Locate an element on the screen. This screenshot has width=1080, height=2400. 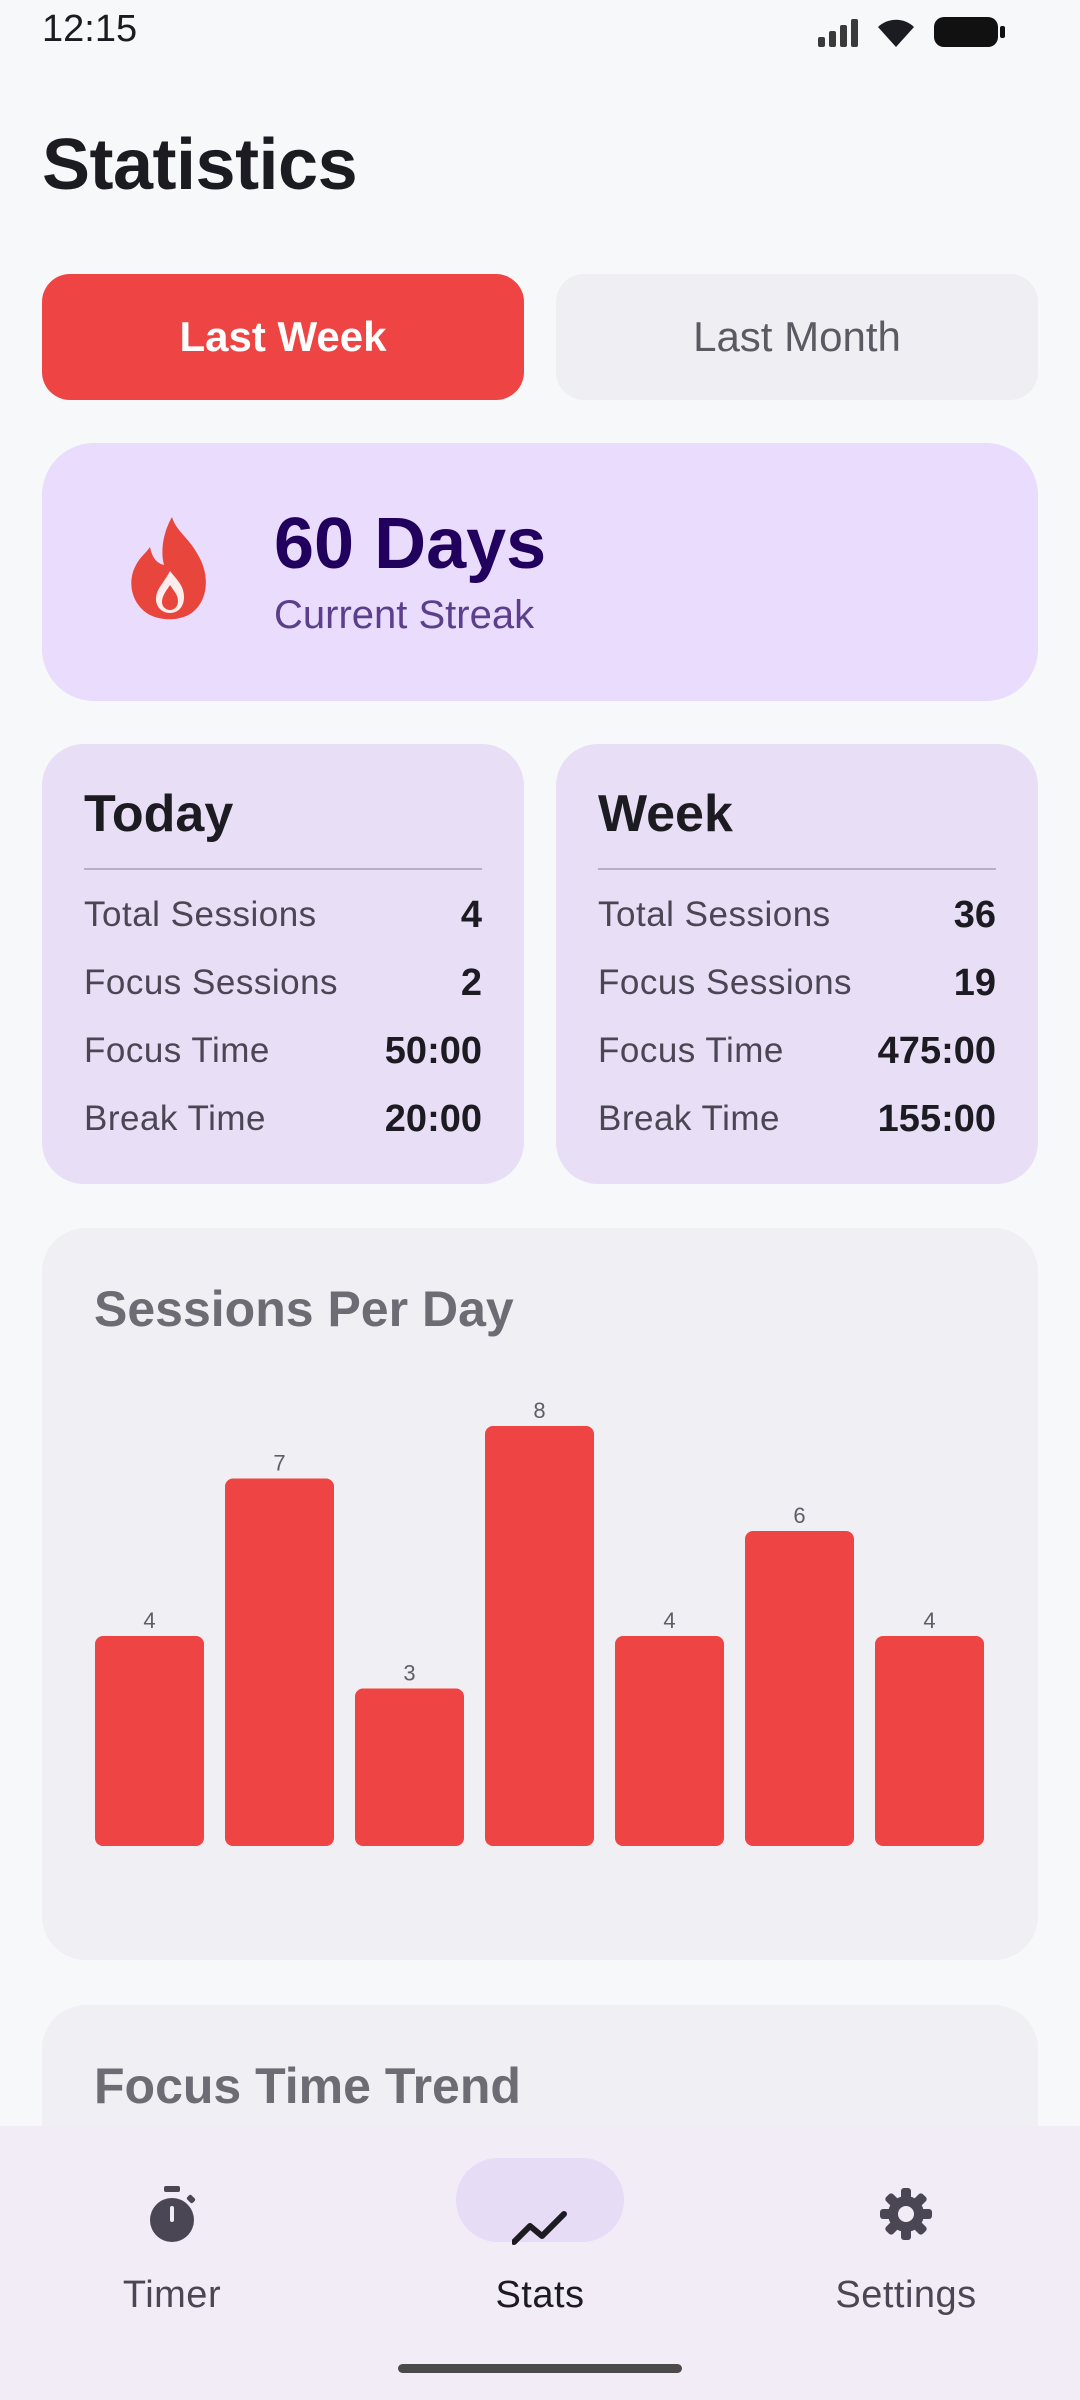
streak-card: 60 Days Current Streak is located at coordinates (540, 572).